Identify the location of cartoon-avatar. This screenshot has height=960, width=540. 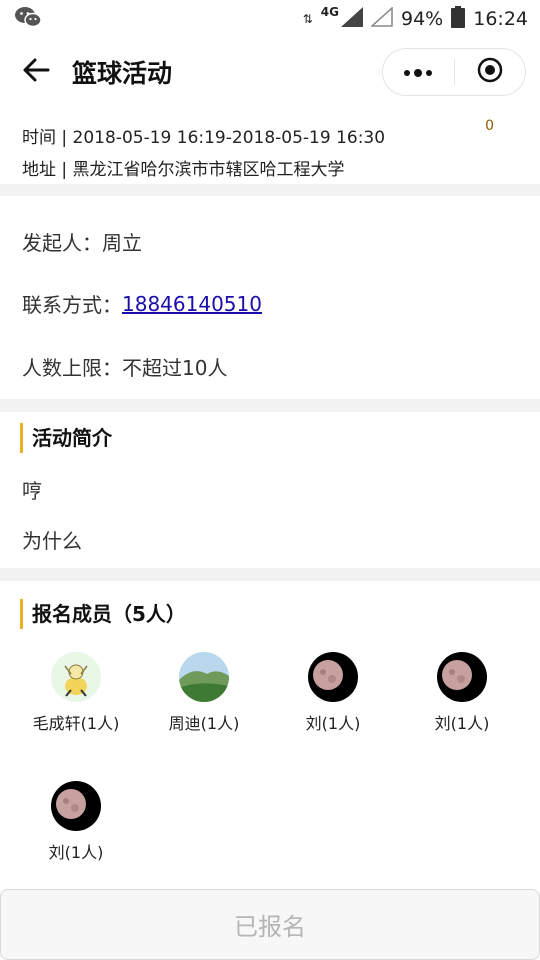
(76, 677).